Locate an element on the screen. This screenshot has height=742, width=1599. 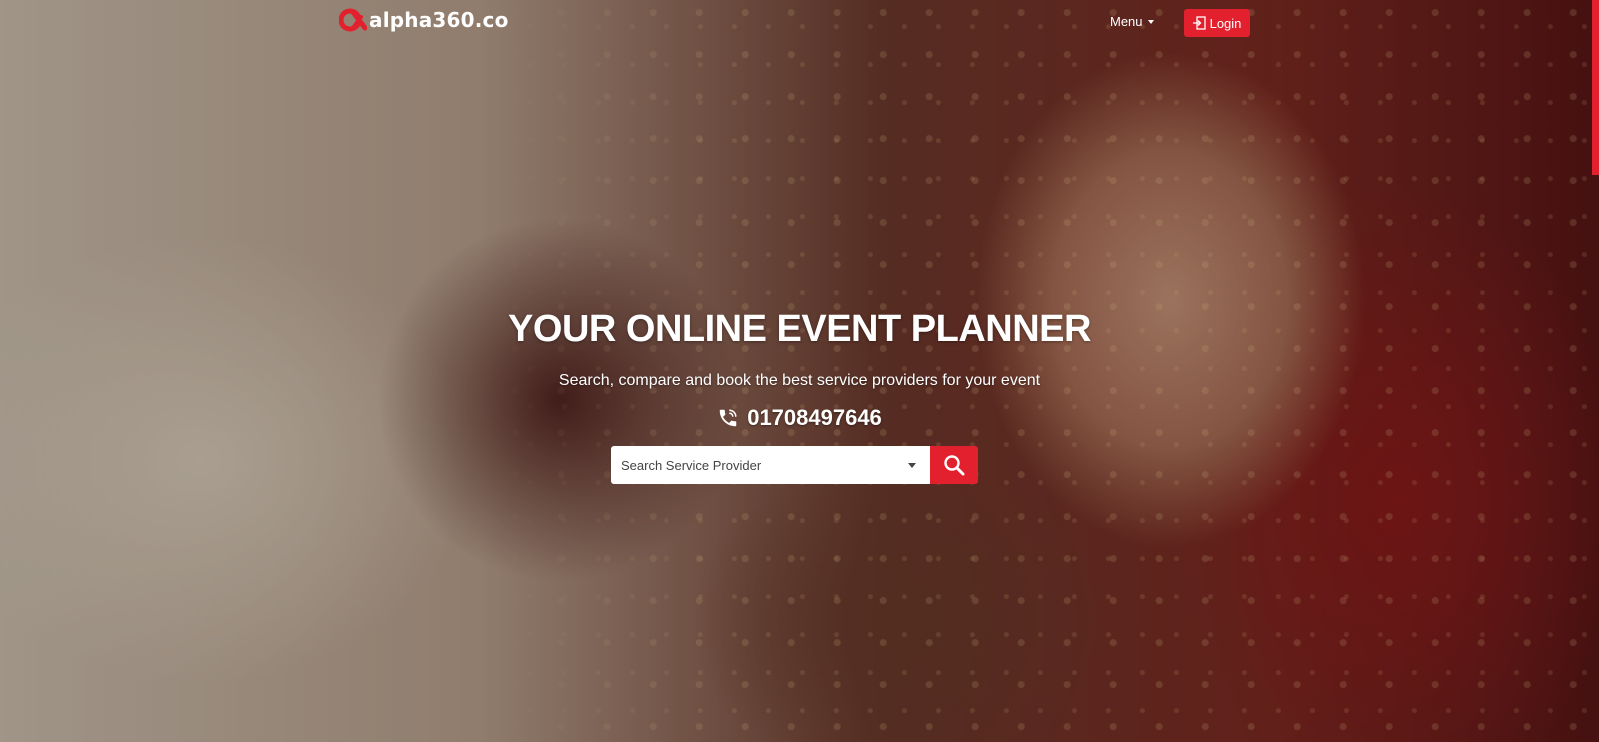
search-placeholder: Search Service Provider is located at coordinates (691, 465).